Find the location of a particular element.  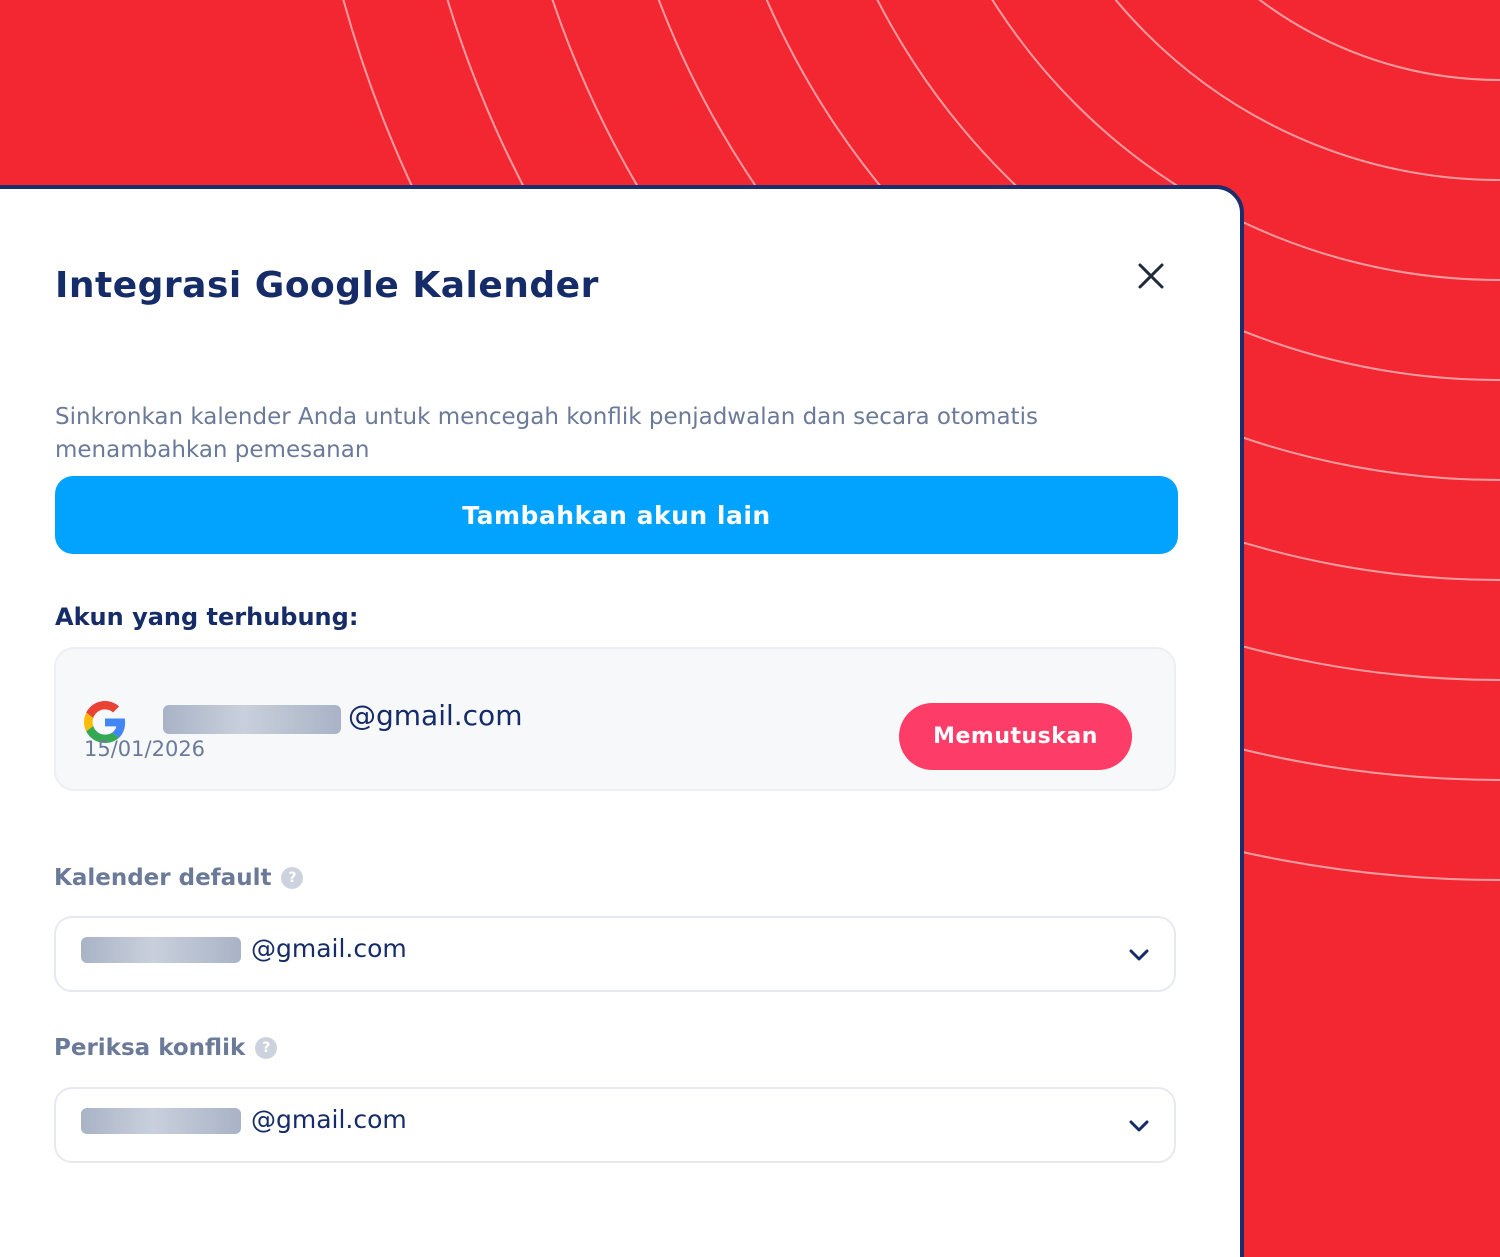

close-icon is located at coordinates (1151, 276).